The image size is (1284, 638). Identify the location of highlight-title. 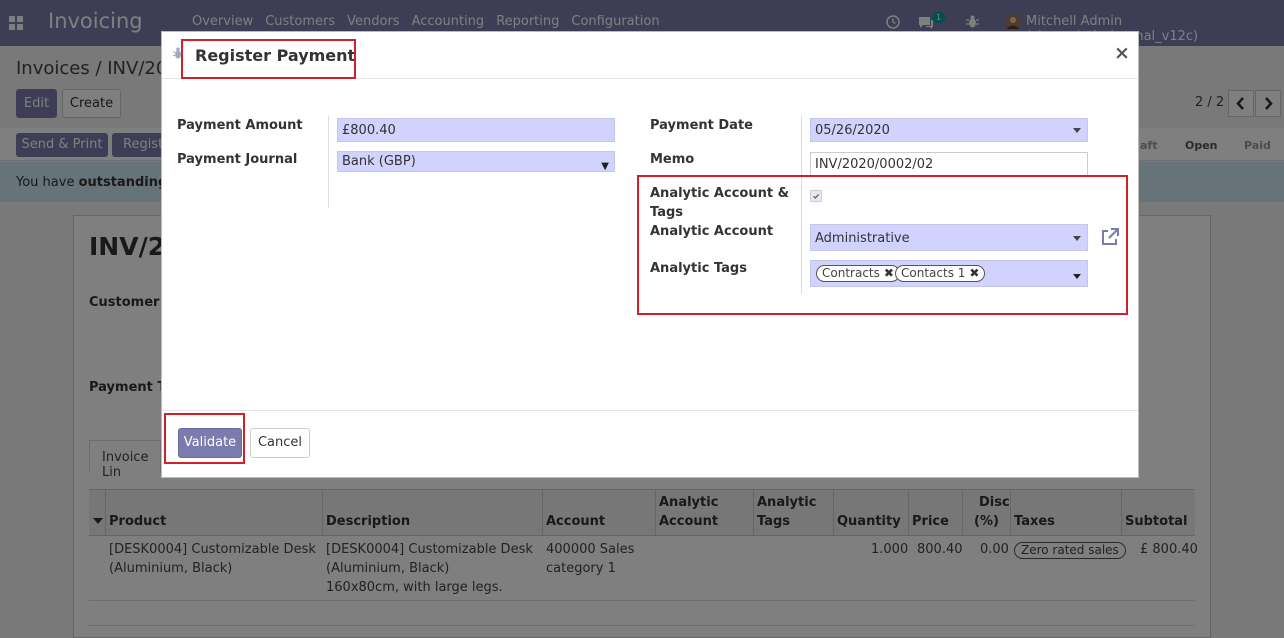
(268, 59).